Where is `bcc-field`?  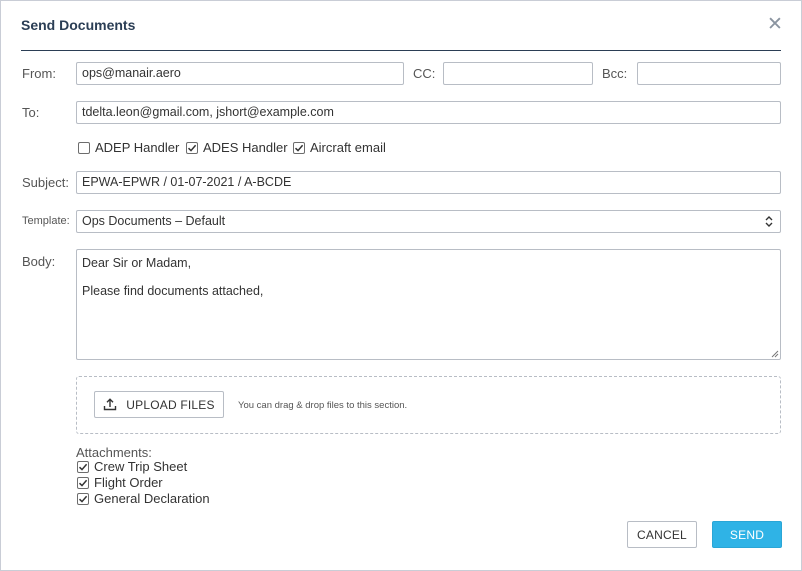
bcc-field is located at coordinates (709, 73).